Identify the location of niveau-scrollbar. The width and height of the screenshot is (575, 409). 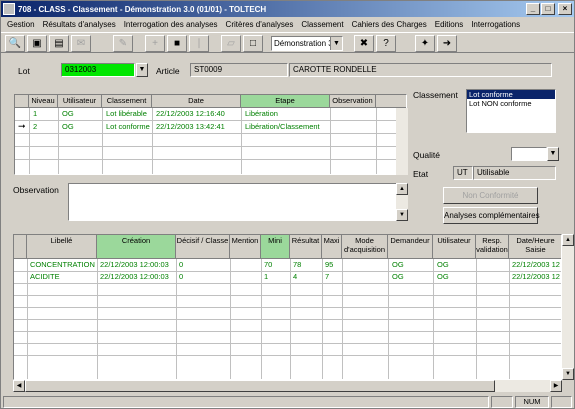
(402, 141).